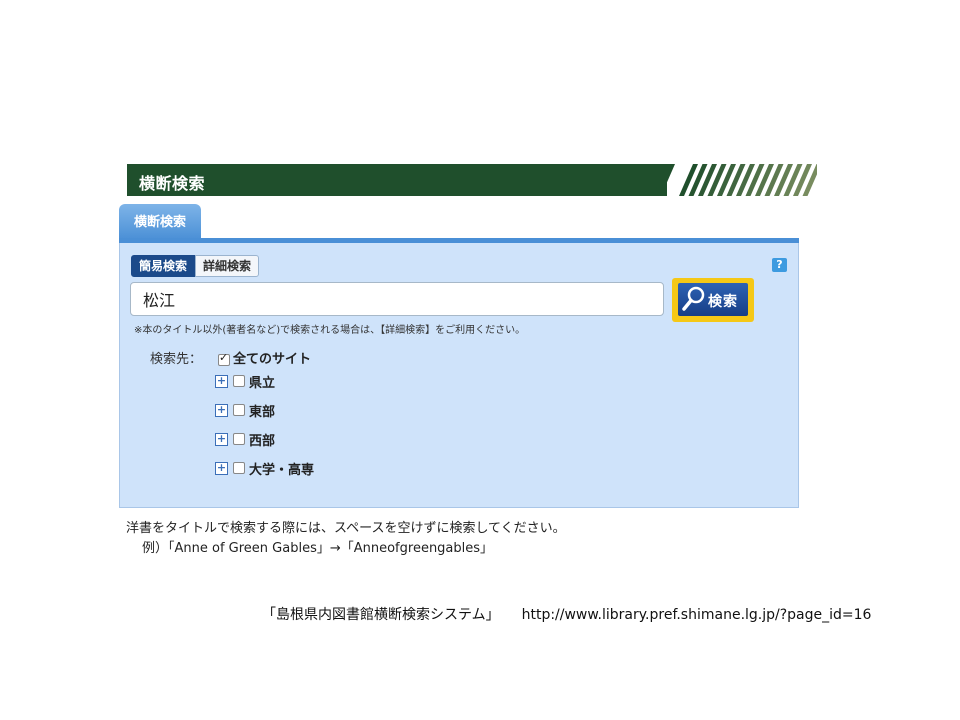 The height and width of the screenshot is (720, 960). I want to click on region-option-university: + 大学・高専, so click(265, 469).